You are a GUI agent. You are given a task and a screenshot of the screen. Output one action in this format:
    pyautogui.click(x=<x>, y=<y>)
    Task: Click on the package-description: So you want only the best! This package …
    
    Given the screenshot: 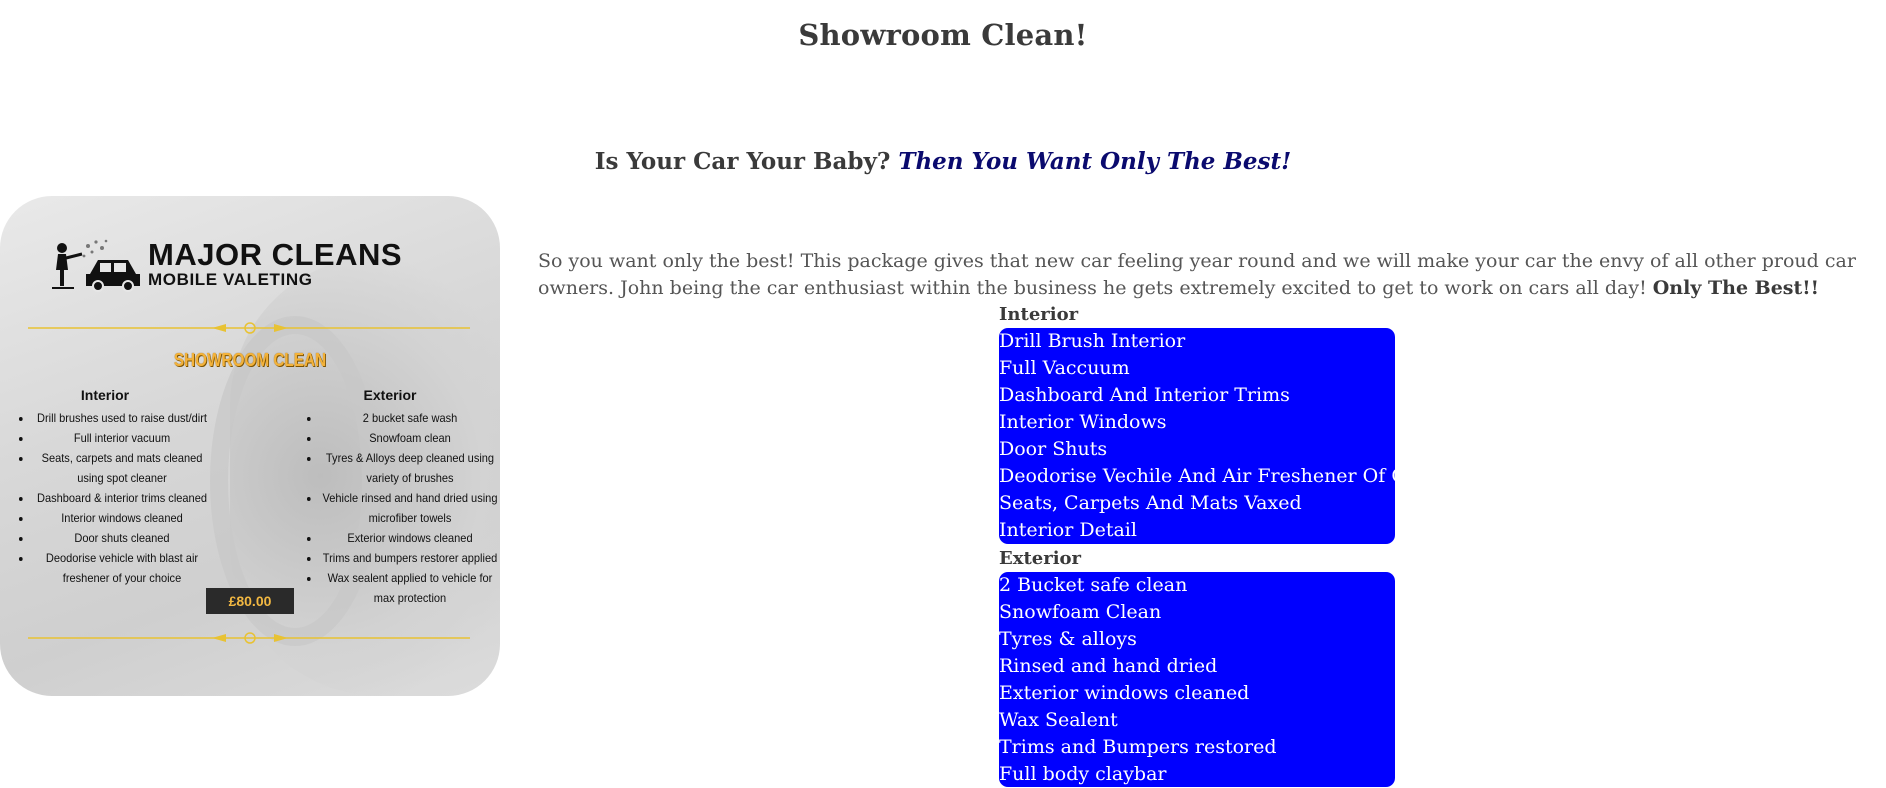 What is the action you would take?
    pyautogui.click(x=1198, y=275)
    